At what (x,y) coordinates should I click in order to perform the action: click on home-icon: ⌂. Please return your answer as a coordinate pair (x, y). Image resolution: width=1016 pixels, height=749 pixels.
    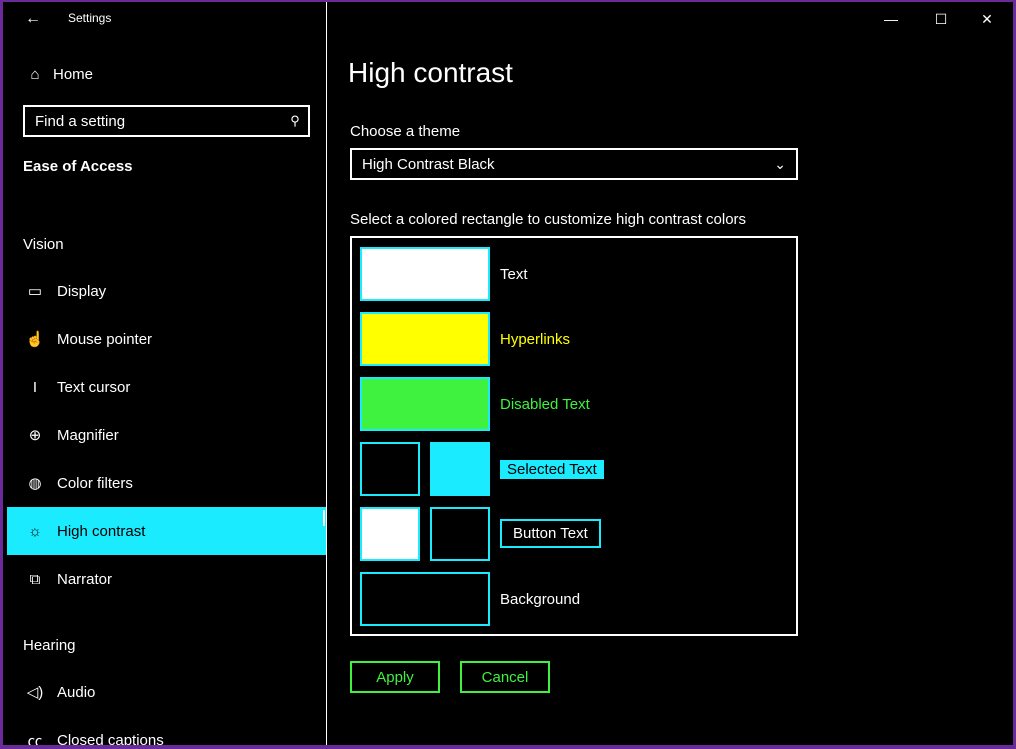
    Looking at the image, I should click on (35, 74).